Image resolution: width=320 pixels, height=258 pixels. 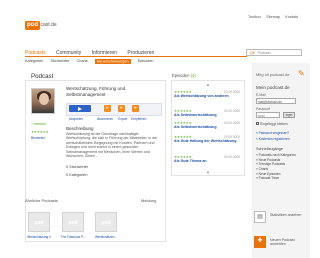 I want to click on new-podcast-icon: ✚, so click(x=260, y=242).